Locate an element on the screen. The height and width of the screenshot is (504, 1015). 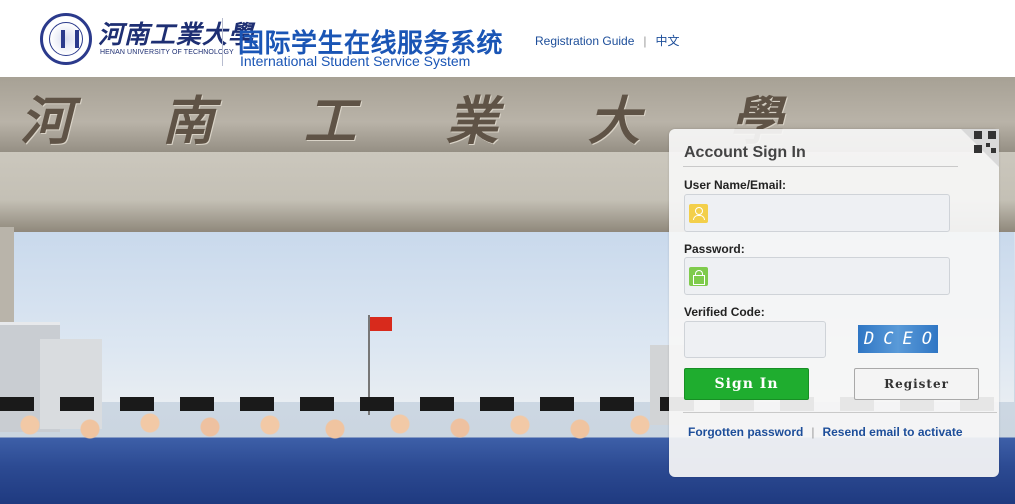
verified-code-input is located at coordinates (755, 339).